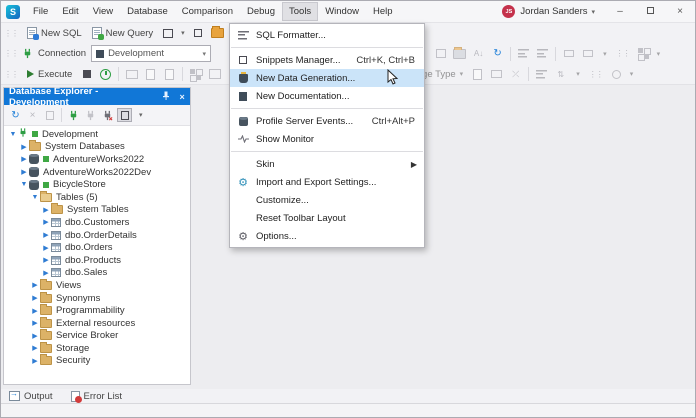  Describe the element at coordinates (86, 74) in the screenshot. I see `stop-icon` at that location.